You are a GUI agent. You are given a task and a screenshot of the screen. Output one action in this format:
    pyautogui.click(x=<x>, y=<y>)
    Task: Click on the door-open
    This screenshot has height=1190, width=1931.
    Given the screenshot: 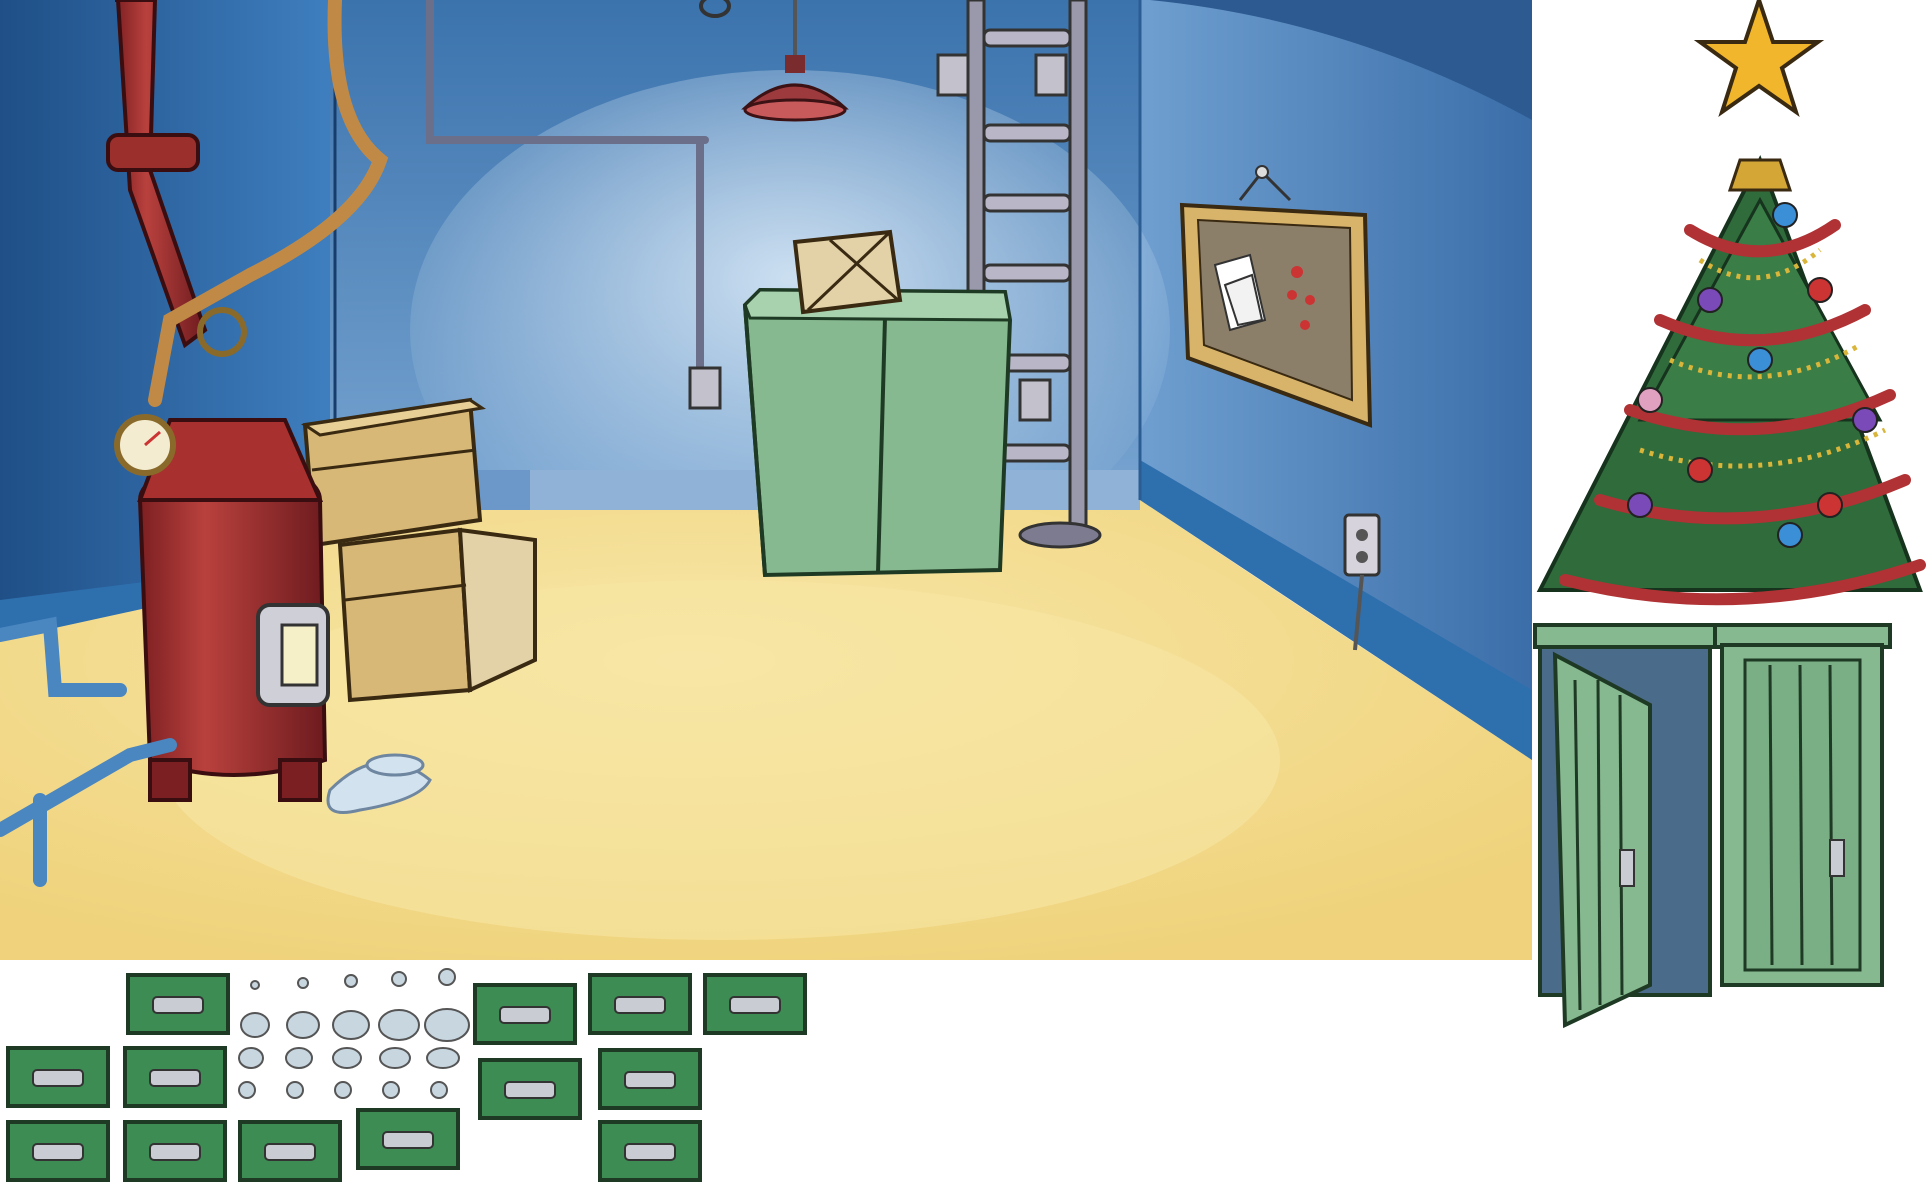 What is the action you would take?
    pyautogui.click(x=1625, y=826)
    